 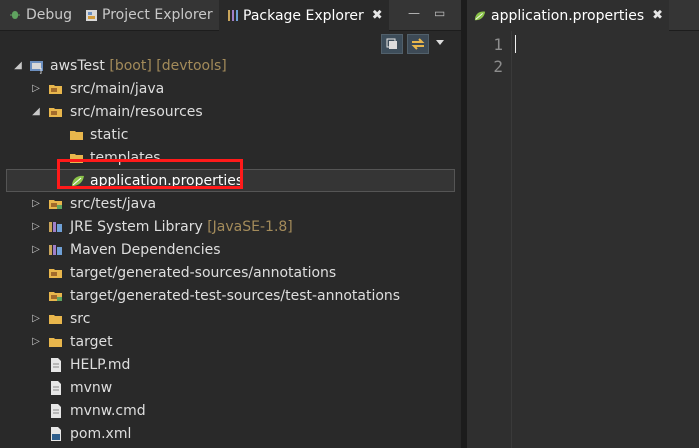 I want to click on editor-tab-bar: application.properties ✖, so click(x=583, y=15).